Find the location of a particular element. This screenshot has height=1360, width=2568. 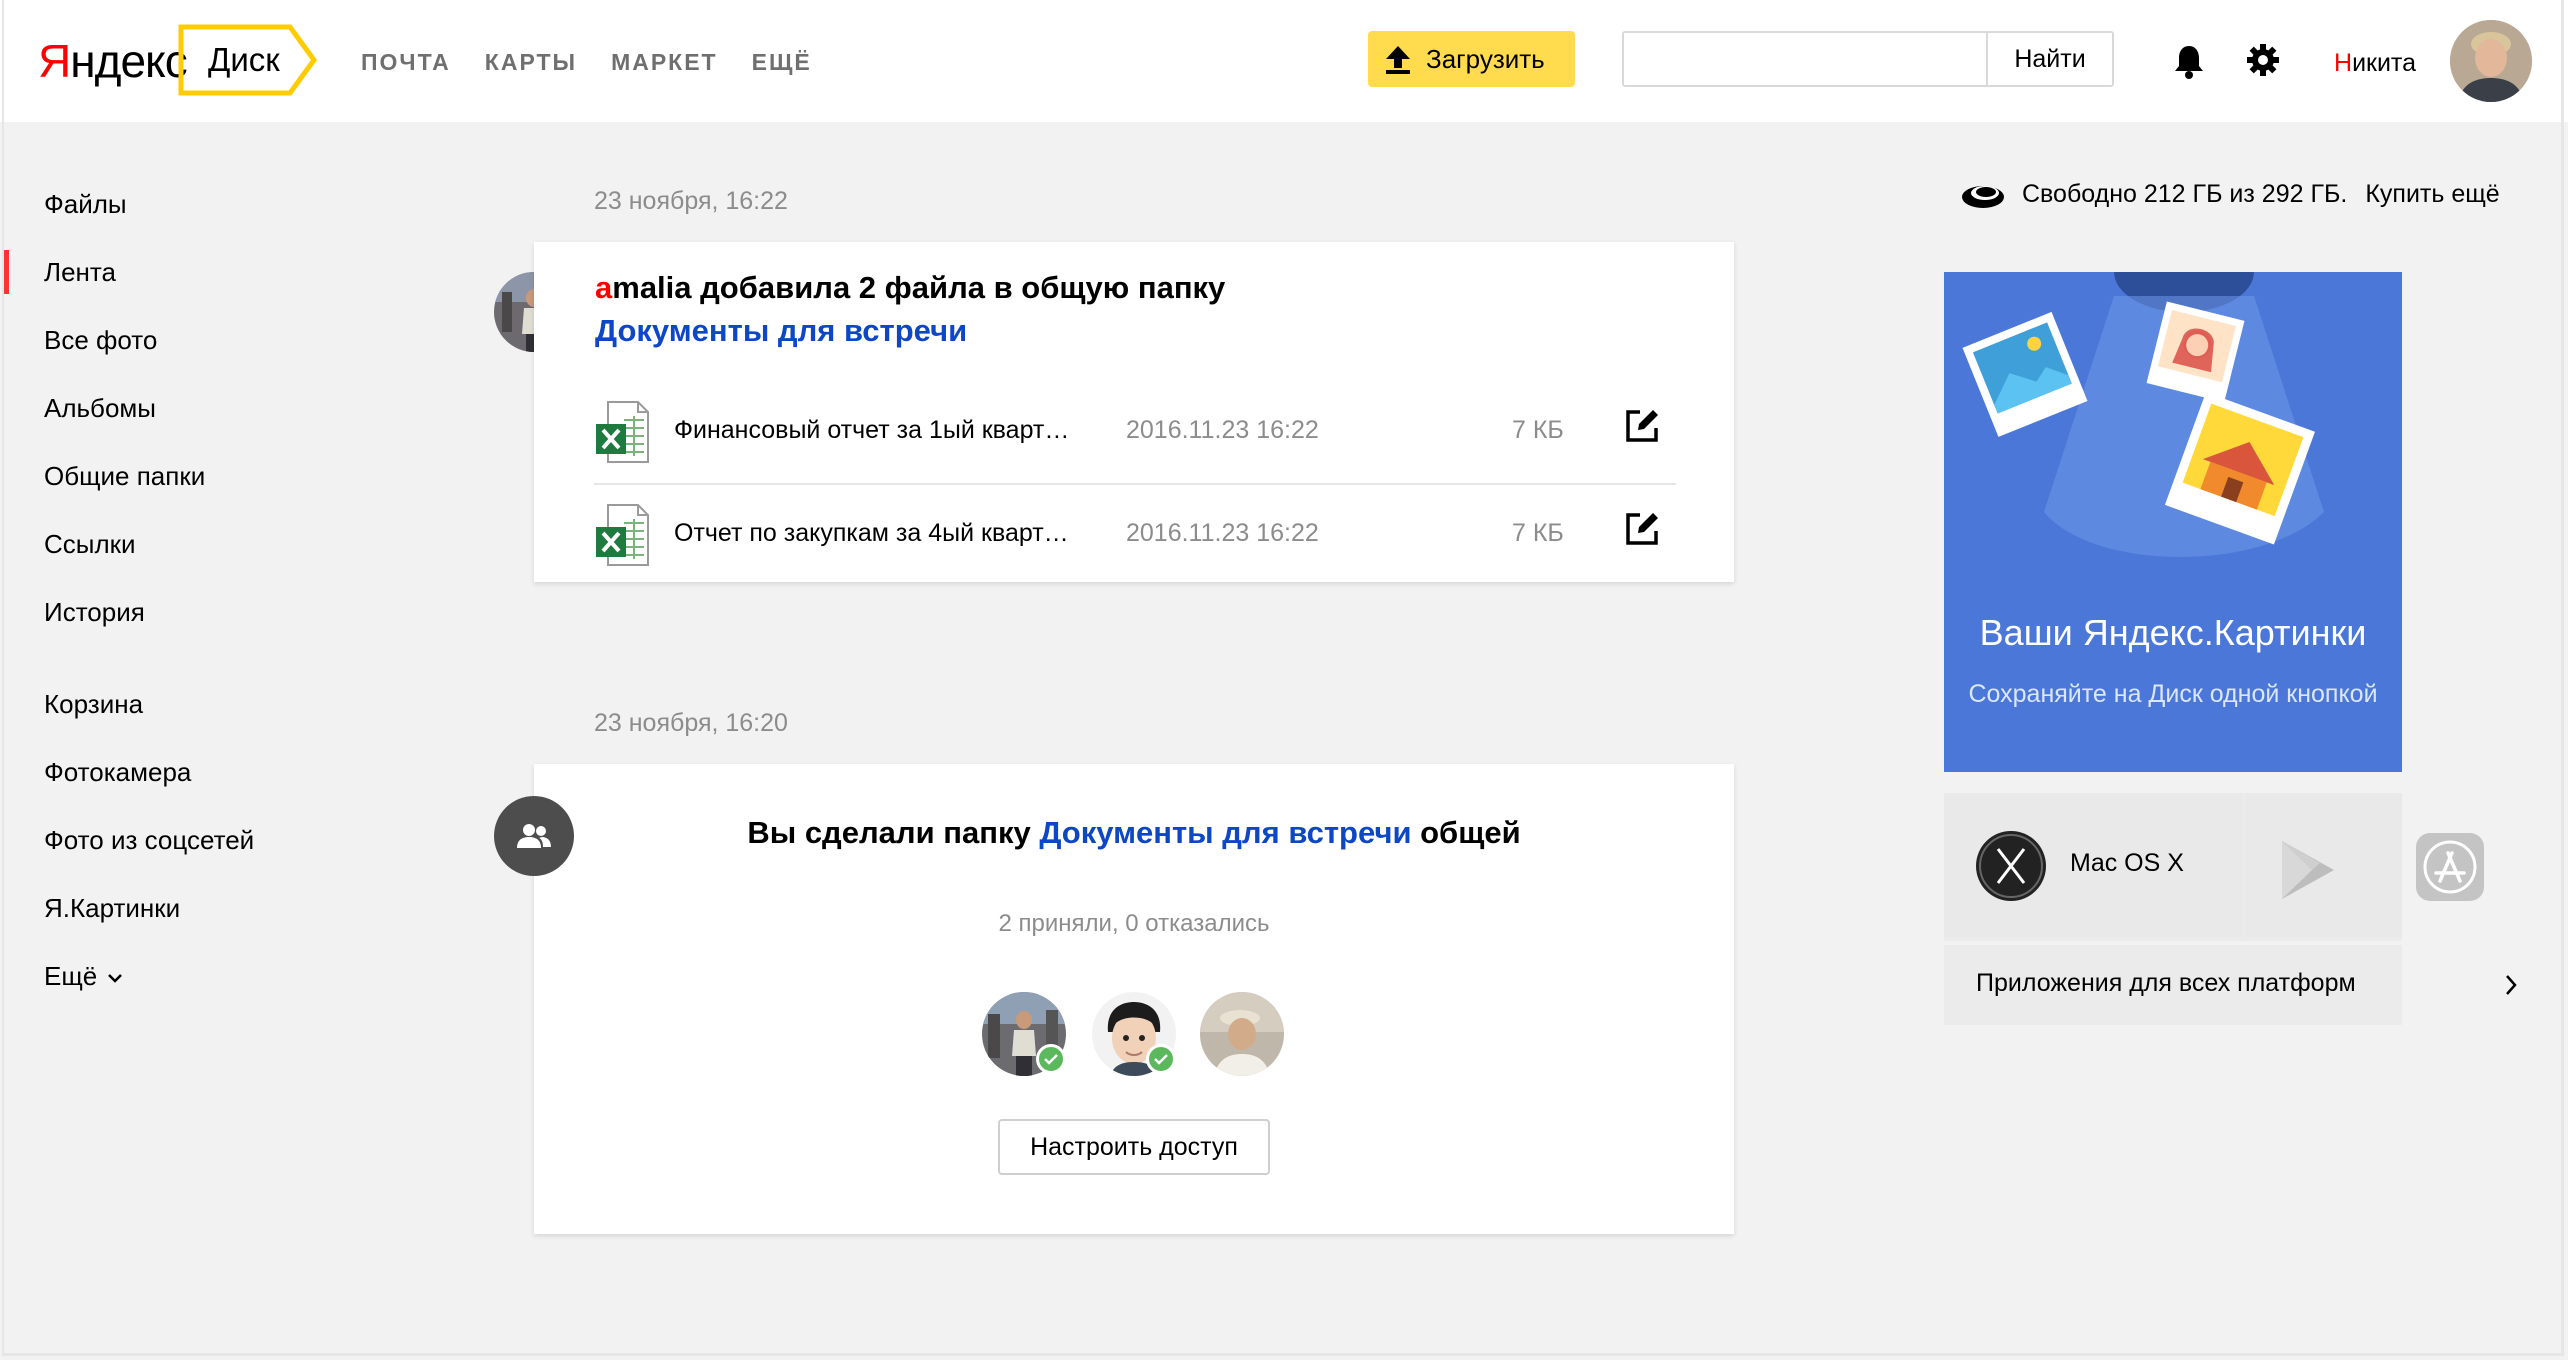

shared-folder-link: Документы для встречи is located at coordinates (1225, 832).